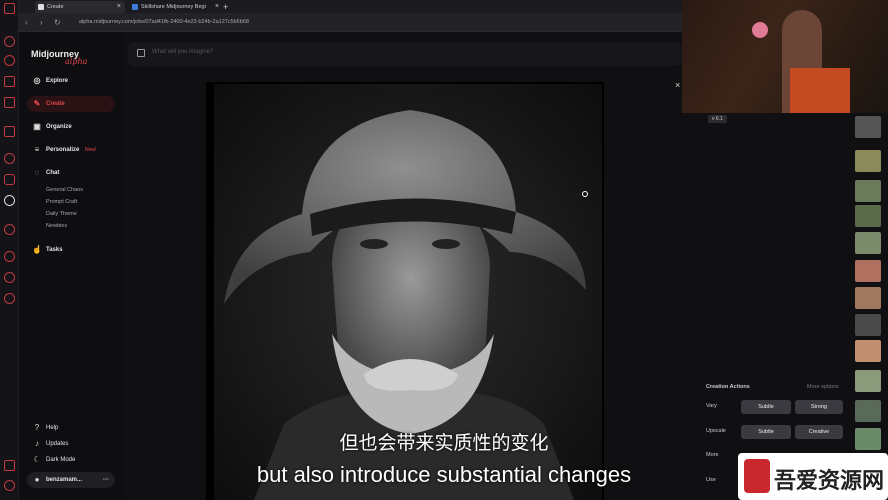  I want to click on sidebar-item-organize: ▣ Organize, so click(71, 127).